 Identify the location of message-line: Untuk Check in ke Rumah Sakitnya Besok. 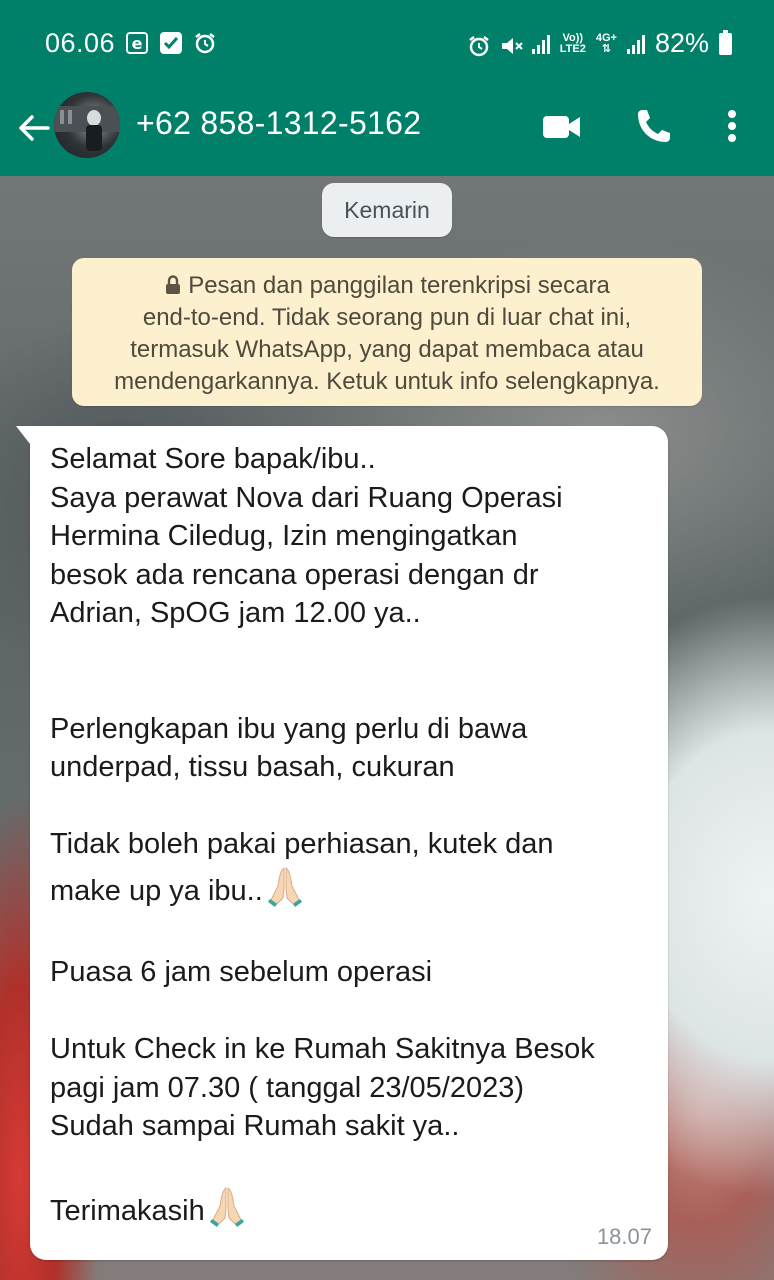
(322, 1049).